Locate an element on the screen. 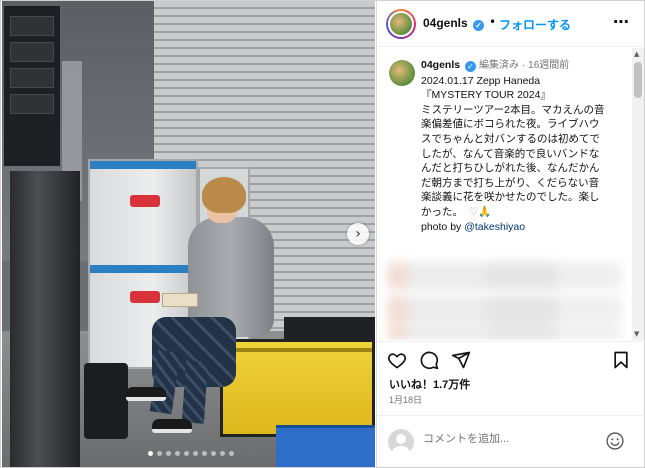 The width and height of the screenshot is (645, 468). caption-line: 楽談義に花を咲かせたのでした。楽し is located at coordinates (510, 197).